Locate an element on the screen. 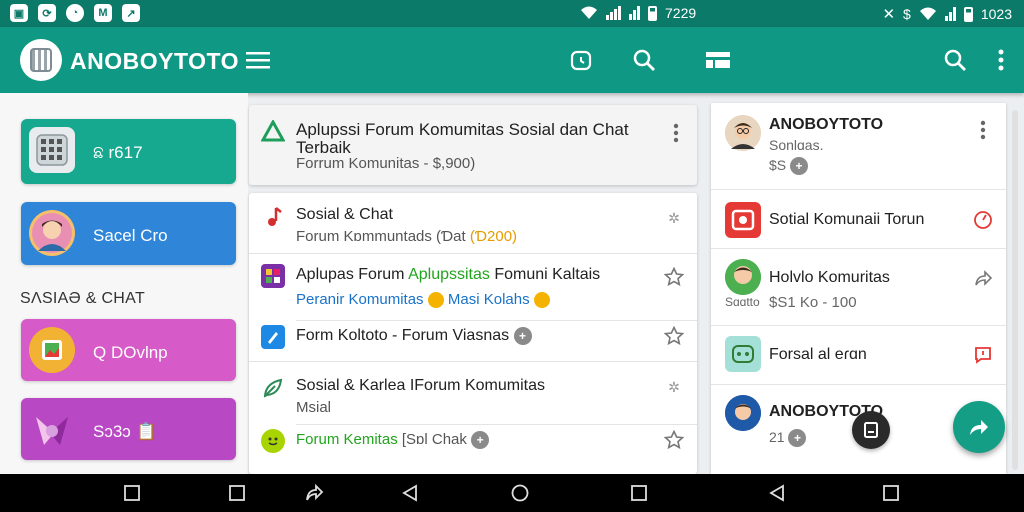  overflow-menu-button is located at coordinates (1001, 60).